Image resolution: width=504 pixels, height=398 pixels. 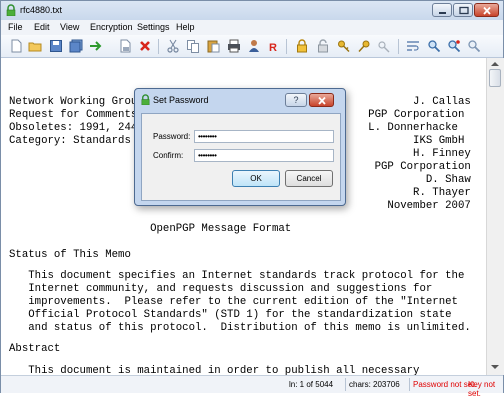 I want to click on save-all-icon, so click(x=76, y=46).